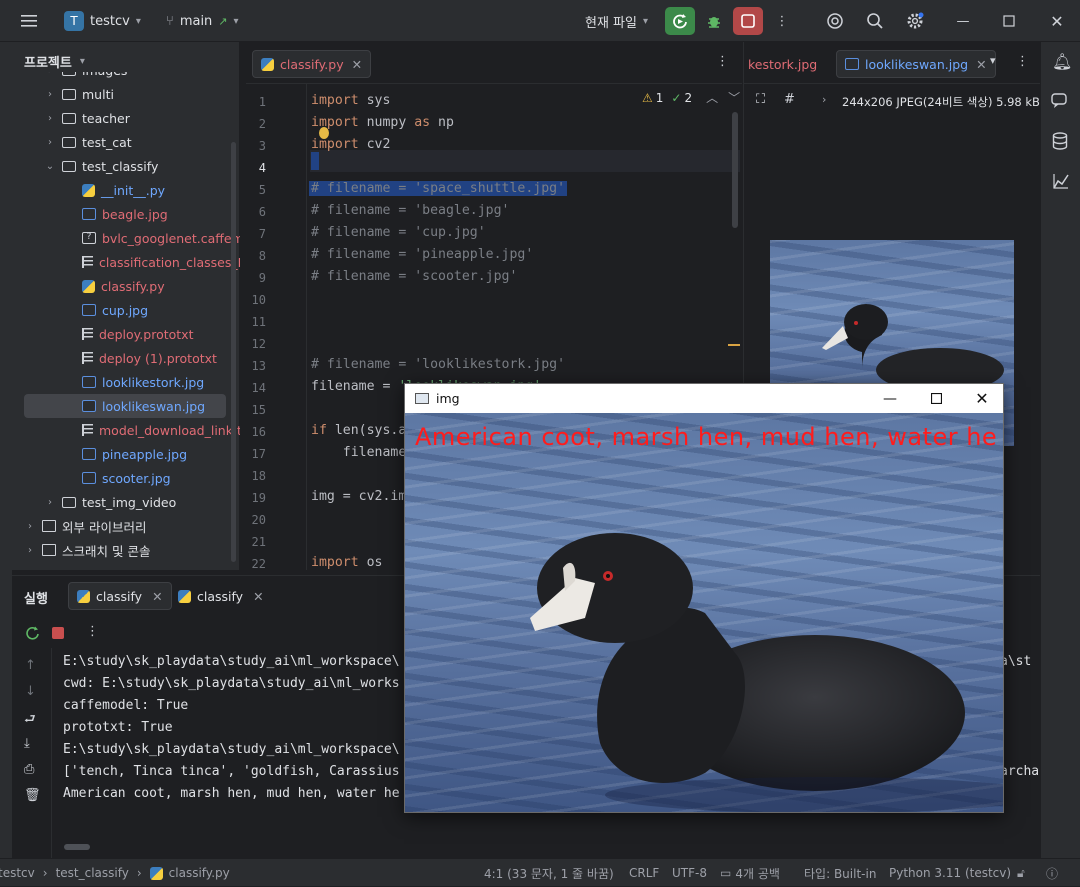 This screenshot has height=887, width=1080. What do you see at coordinates (126, 382) in the screenshot?
I see `tree-item: looklikestork.jpg` at bounding box center [126, 382].